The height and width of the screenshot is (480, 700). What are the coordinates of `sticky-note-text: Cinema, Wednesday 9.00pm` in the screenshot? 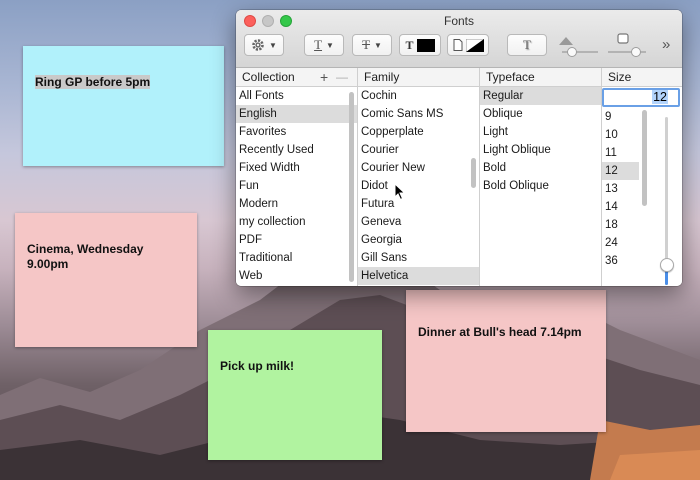 It's located at (85, 256).